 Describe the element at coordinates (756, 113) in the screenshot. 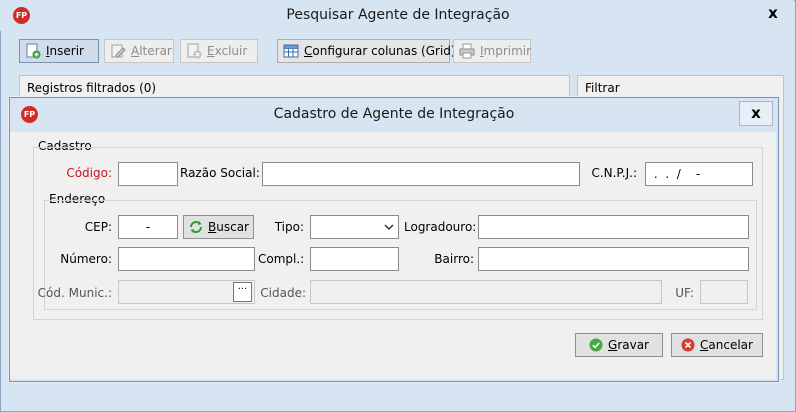

I see `dialog-close-button: x` at that location.